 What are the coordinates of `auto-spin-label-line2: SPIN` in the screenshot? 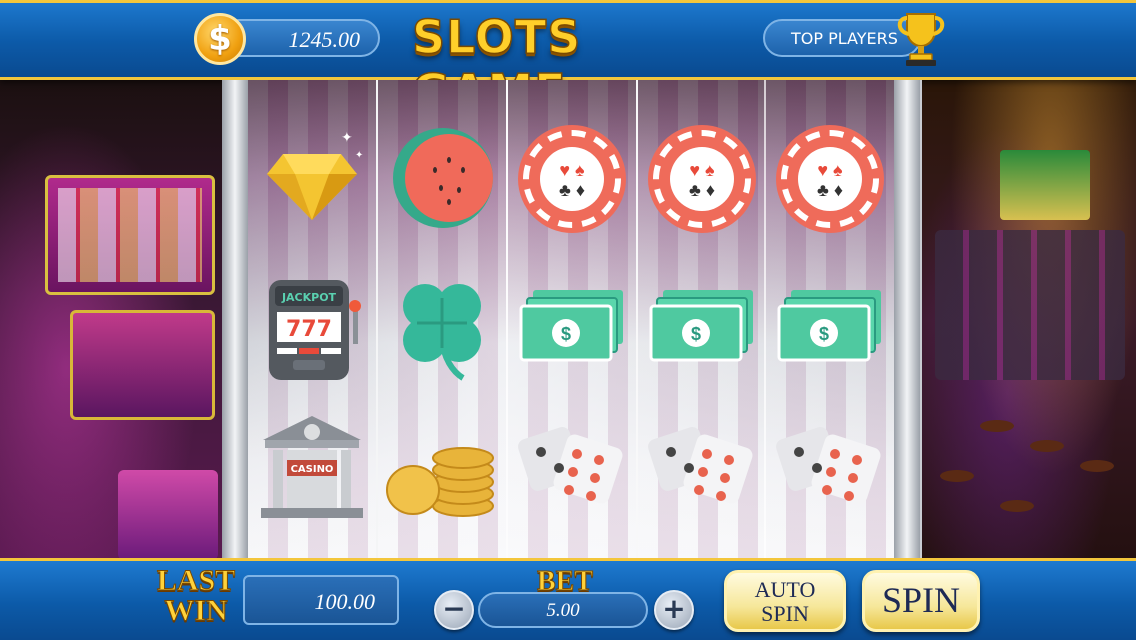 It's located at (785, 613).